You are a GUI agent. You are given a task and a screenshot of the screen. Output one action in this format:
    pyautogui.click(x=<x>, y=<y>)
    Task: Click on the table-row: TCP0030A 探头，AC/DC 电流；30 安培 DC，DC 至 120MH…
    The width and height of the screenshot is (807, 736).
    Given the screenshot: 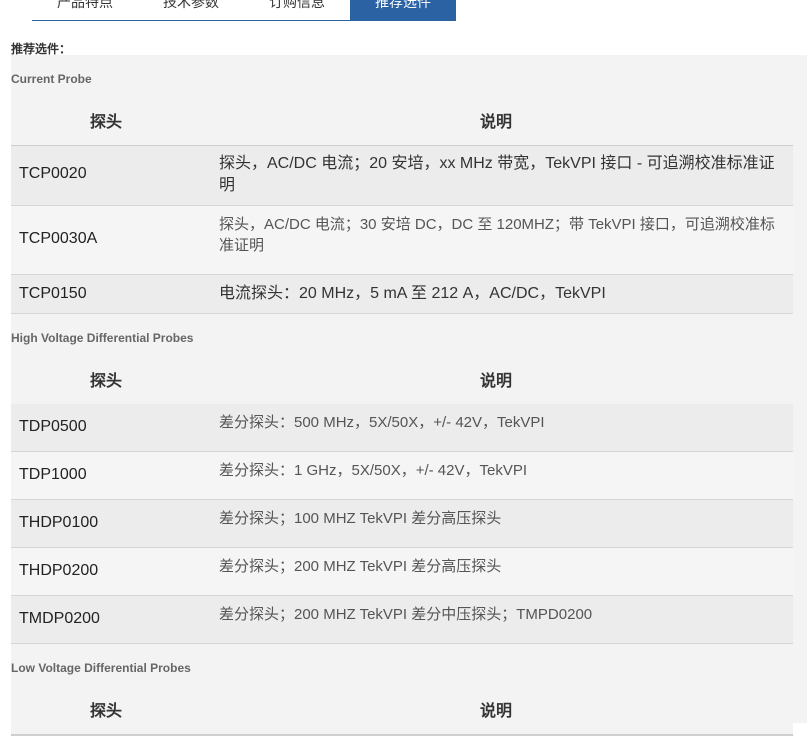 What is the action you would take?
    pyautogui.click(x=402, y=240)
    